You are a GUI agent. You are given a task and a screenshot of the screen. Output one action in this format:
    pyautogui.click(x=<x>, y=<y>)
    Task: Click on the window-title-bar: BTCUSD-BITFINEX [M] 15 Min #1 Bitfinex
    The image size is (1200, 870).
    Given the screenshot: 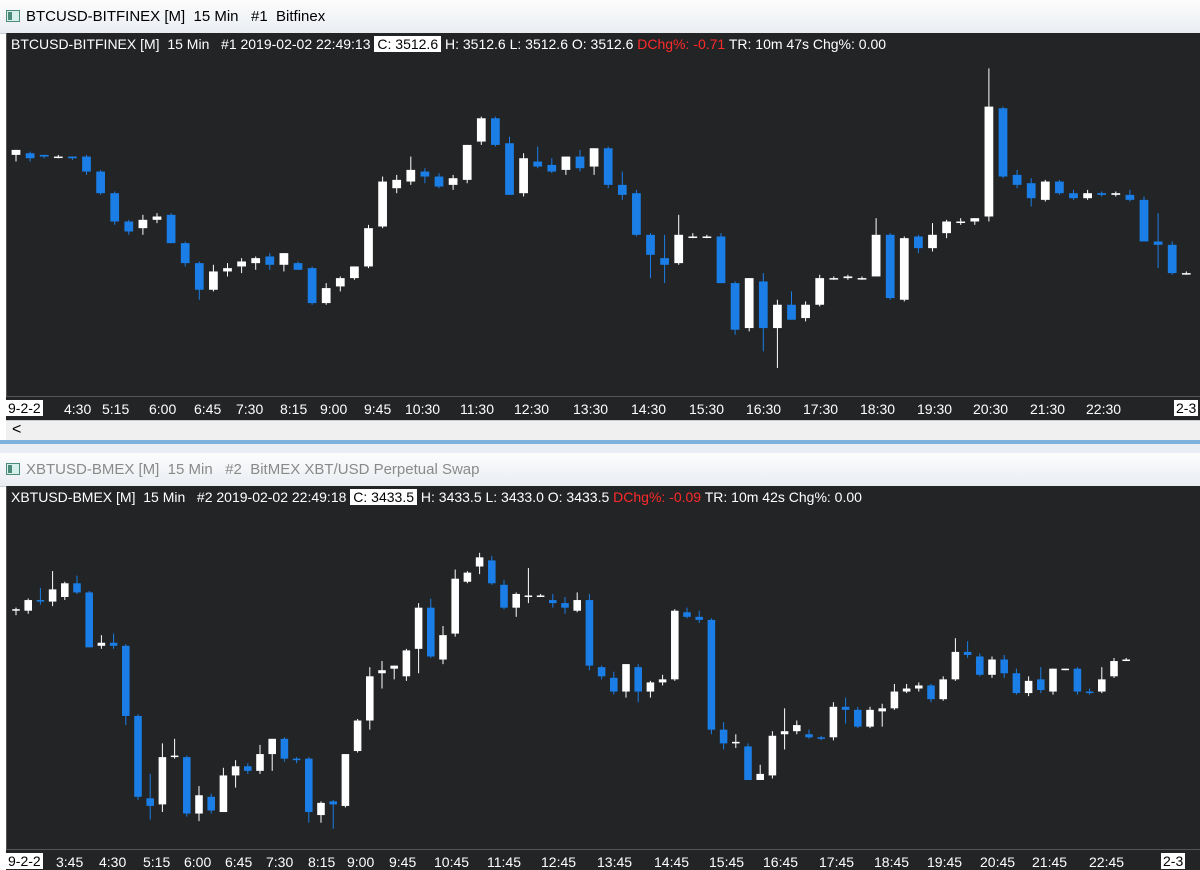 What is the action you would take?
    pyautogui.click(x=600, y=17)
    